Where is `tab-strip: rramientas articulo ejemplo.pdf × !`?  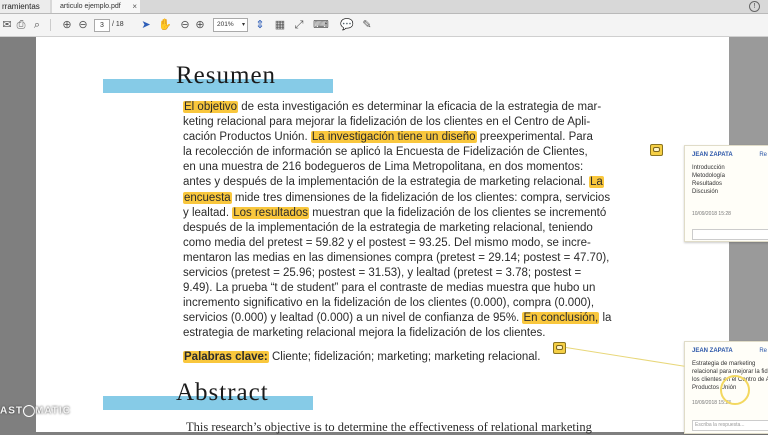 tab-strip: rramientas articulo ejemplo.pdf × ! is located at coordinates (384, 7).